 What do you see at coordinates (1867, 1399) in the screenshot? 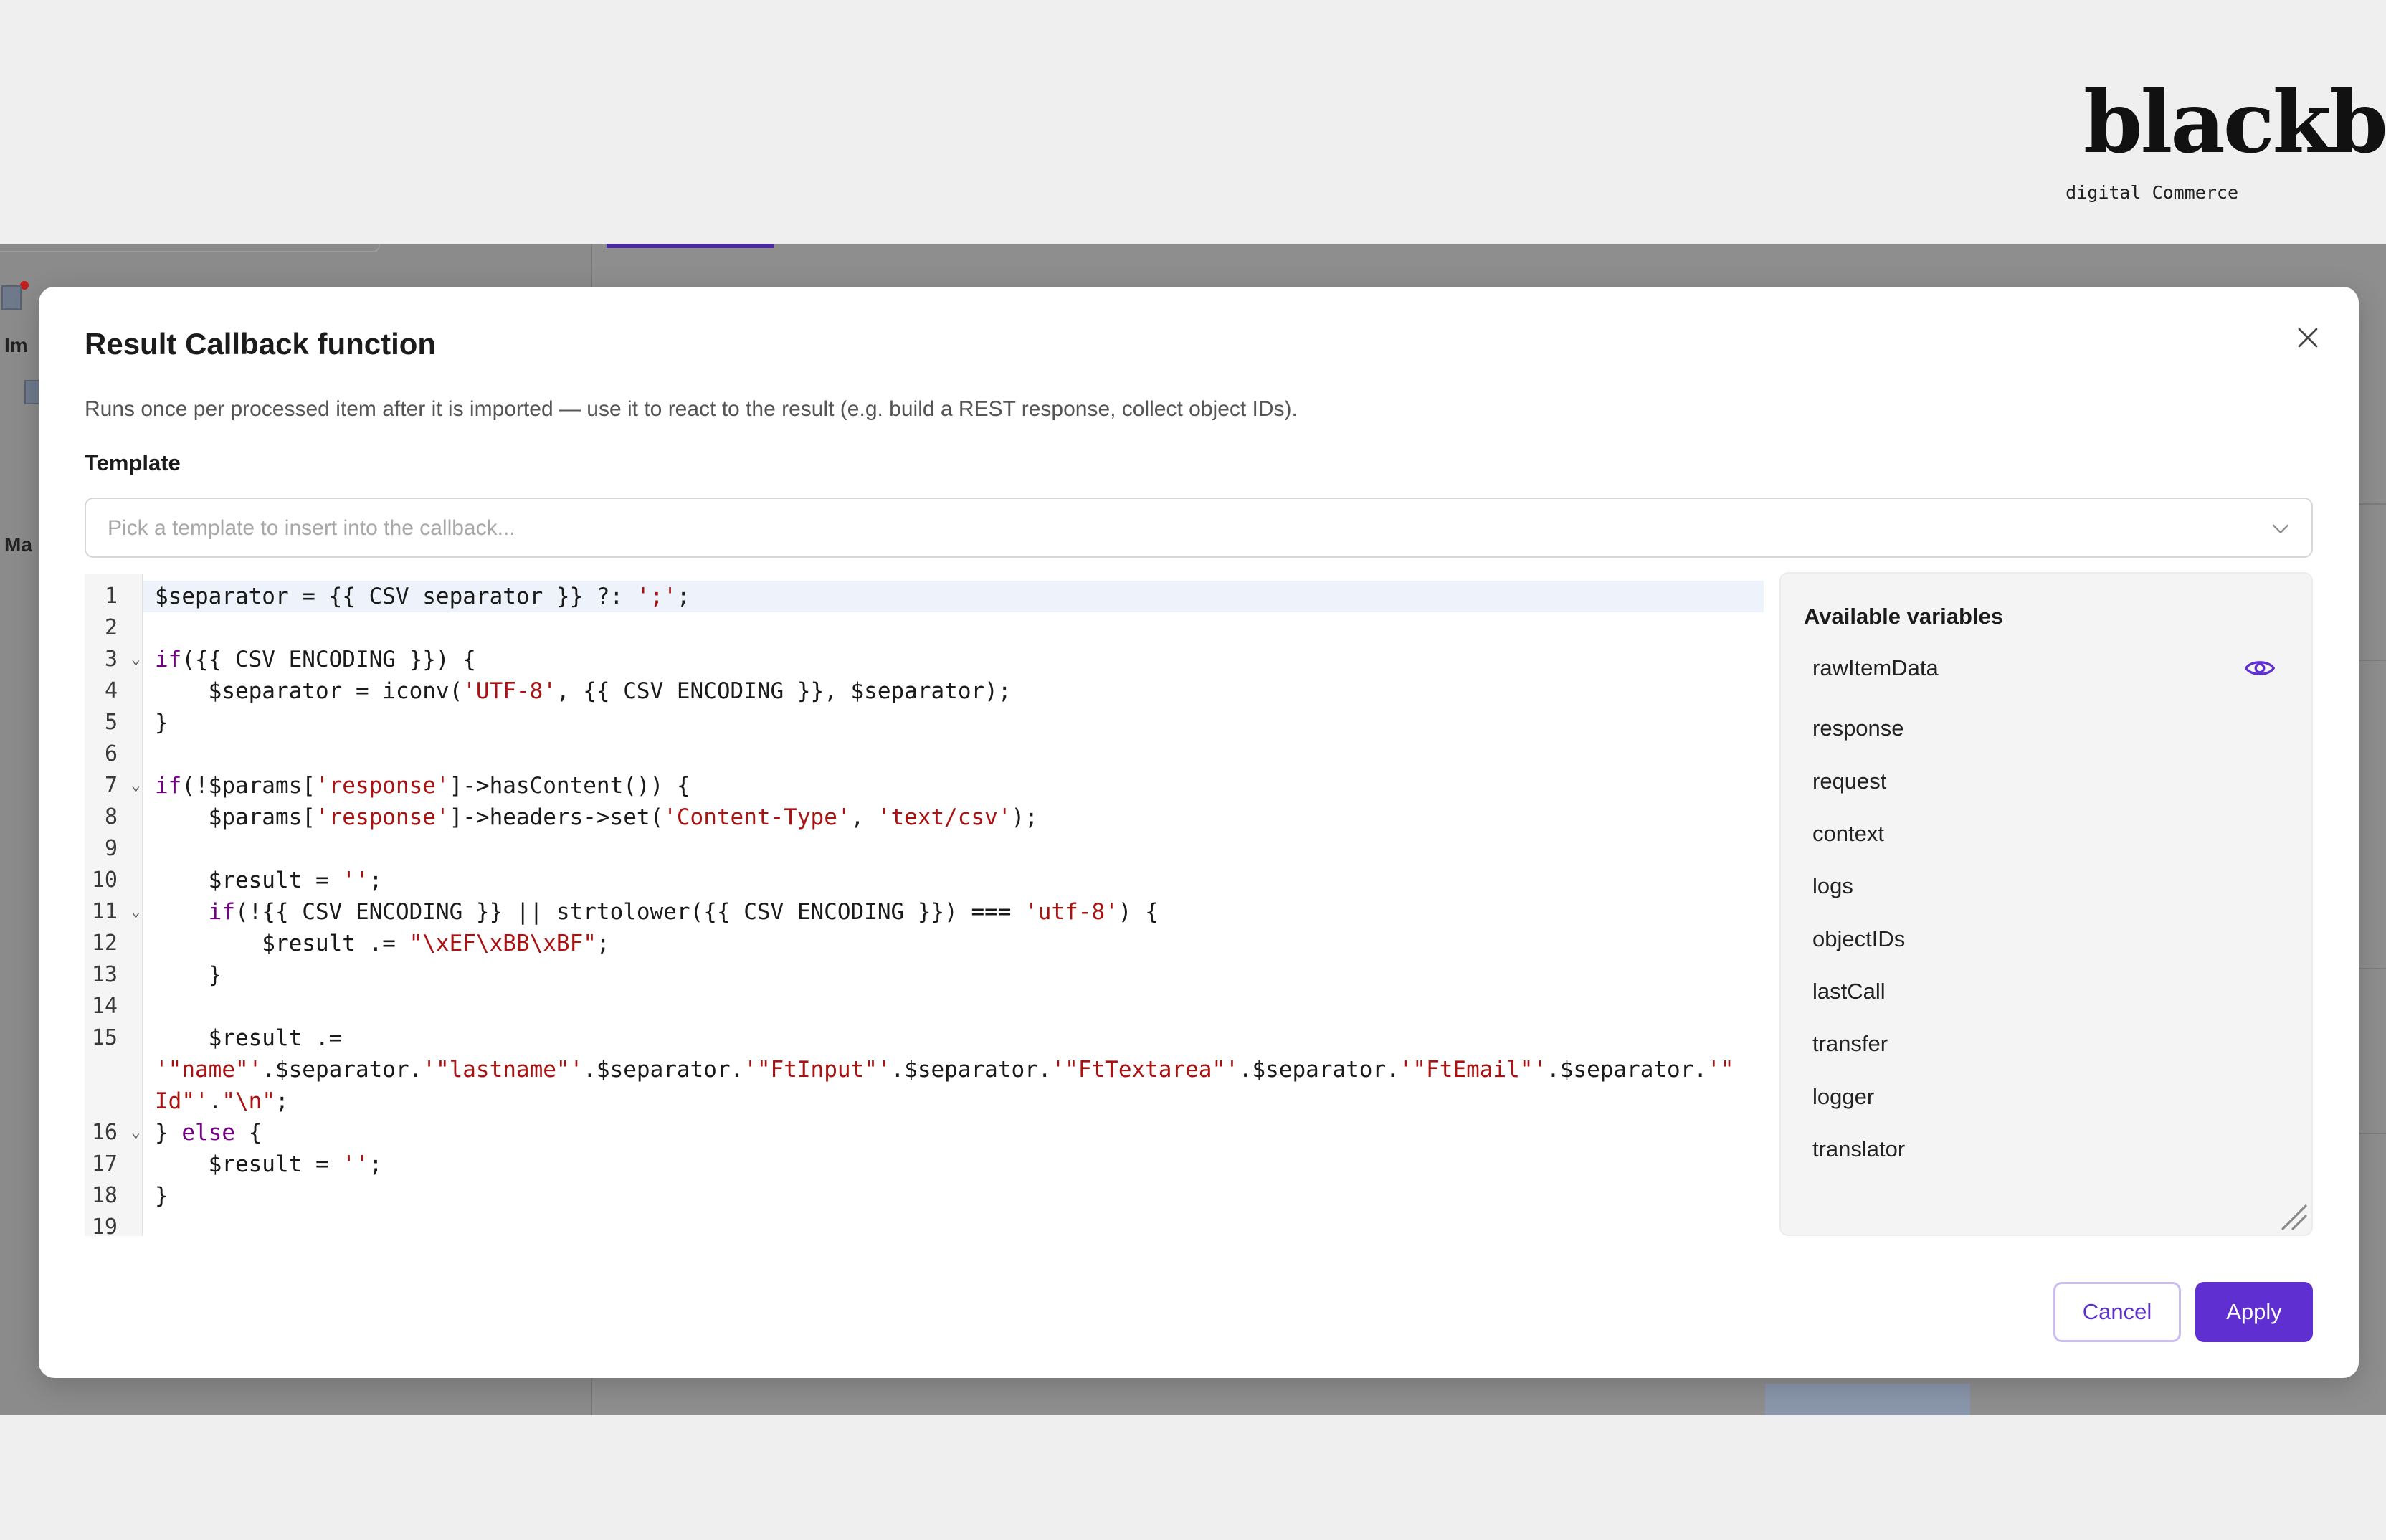
I see `background-field` at bounding box center [1867, 1399].